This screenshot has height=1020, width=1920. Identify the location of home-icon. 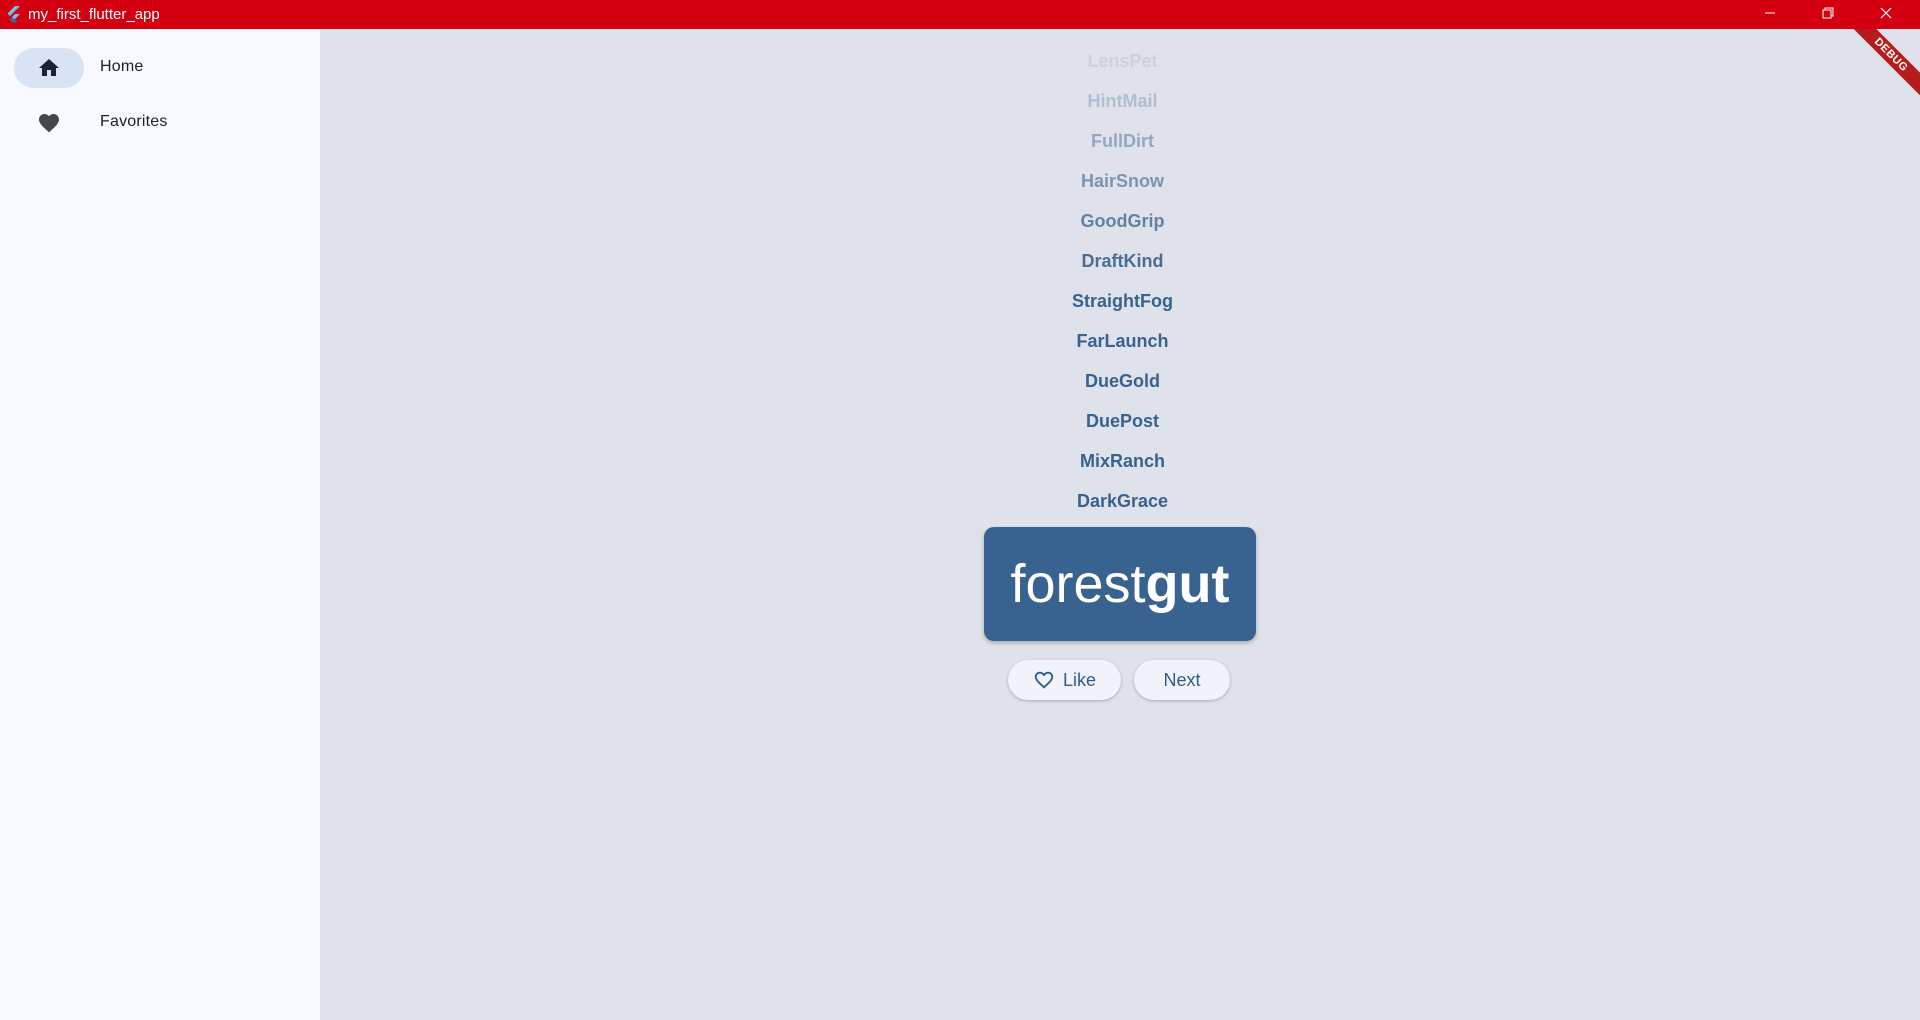
(49, 68).